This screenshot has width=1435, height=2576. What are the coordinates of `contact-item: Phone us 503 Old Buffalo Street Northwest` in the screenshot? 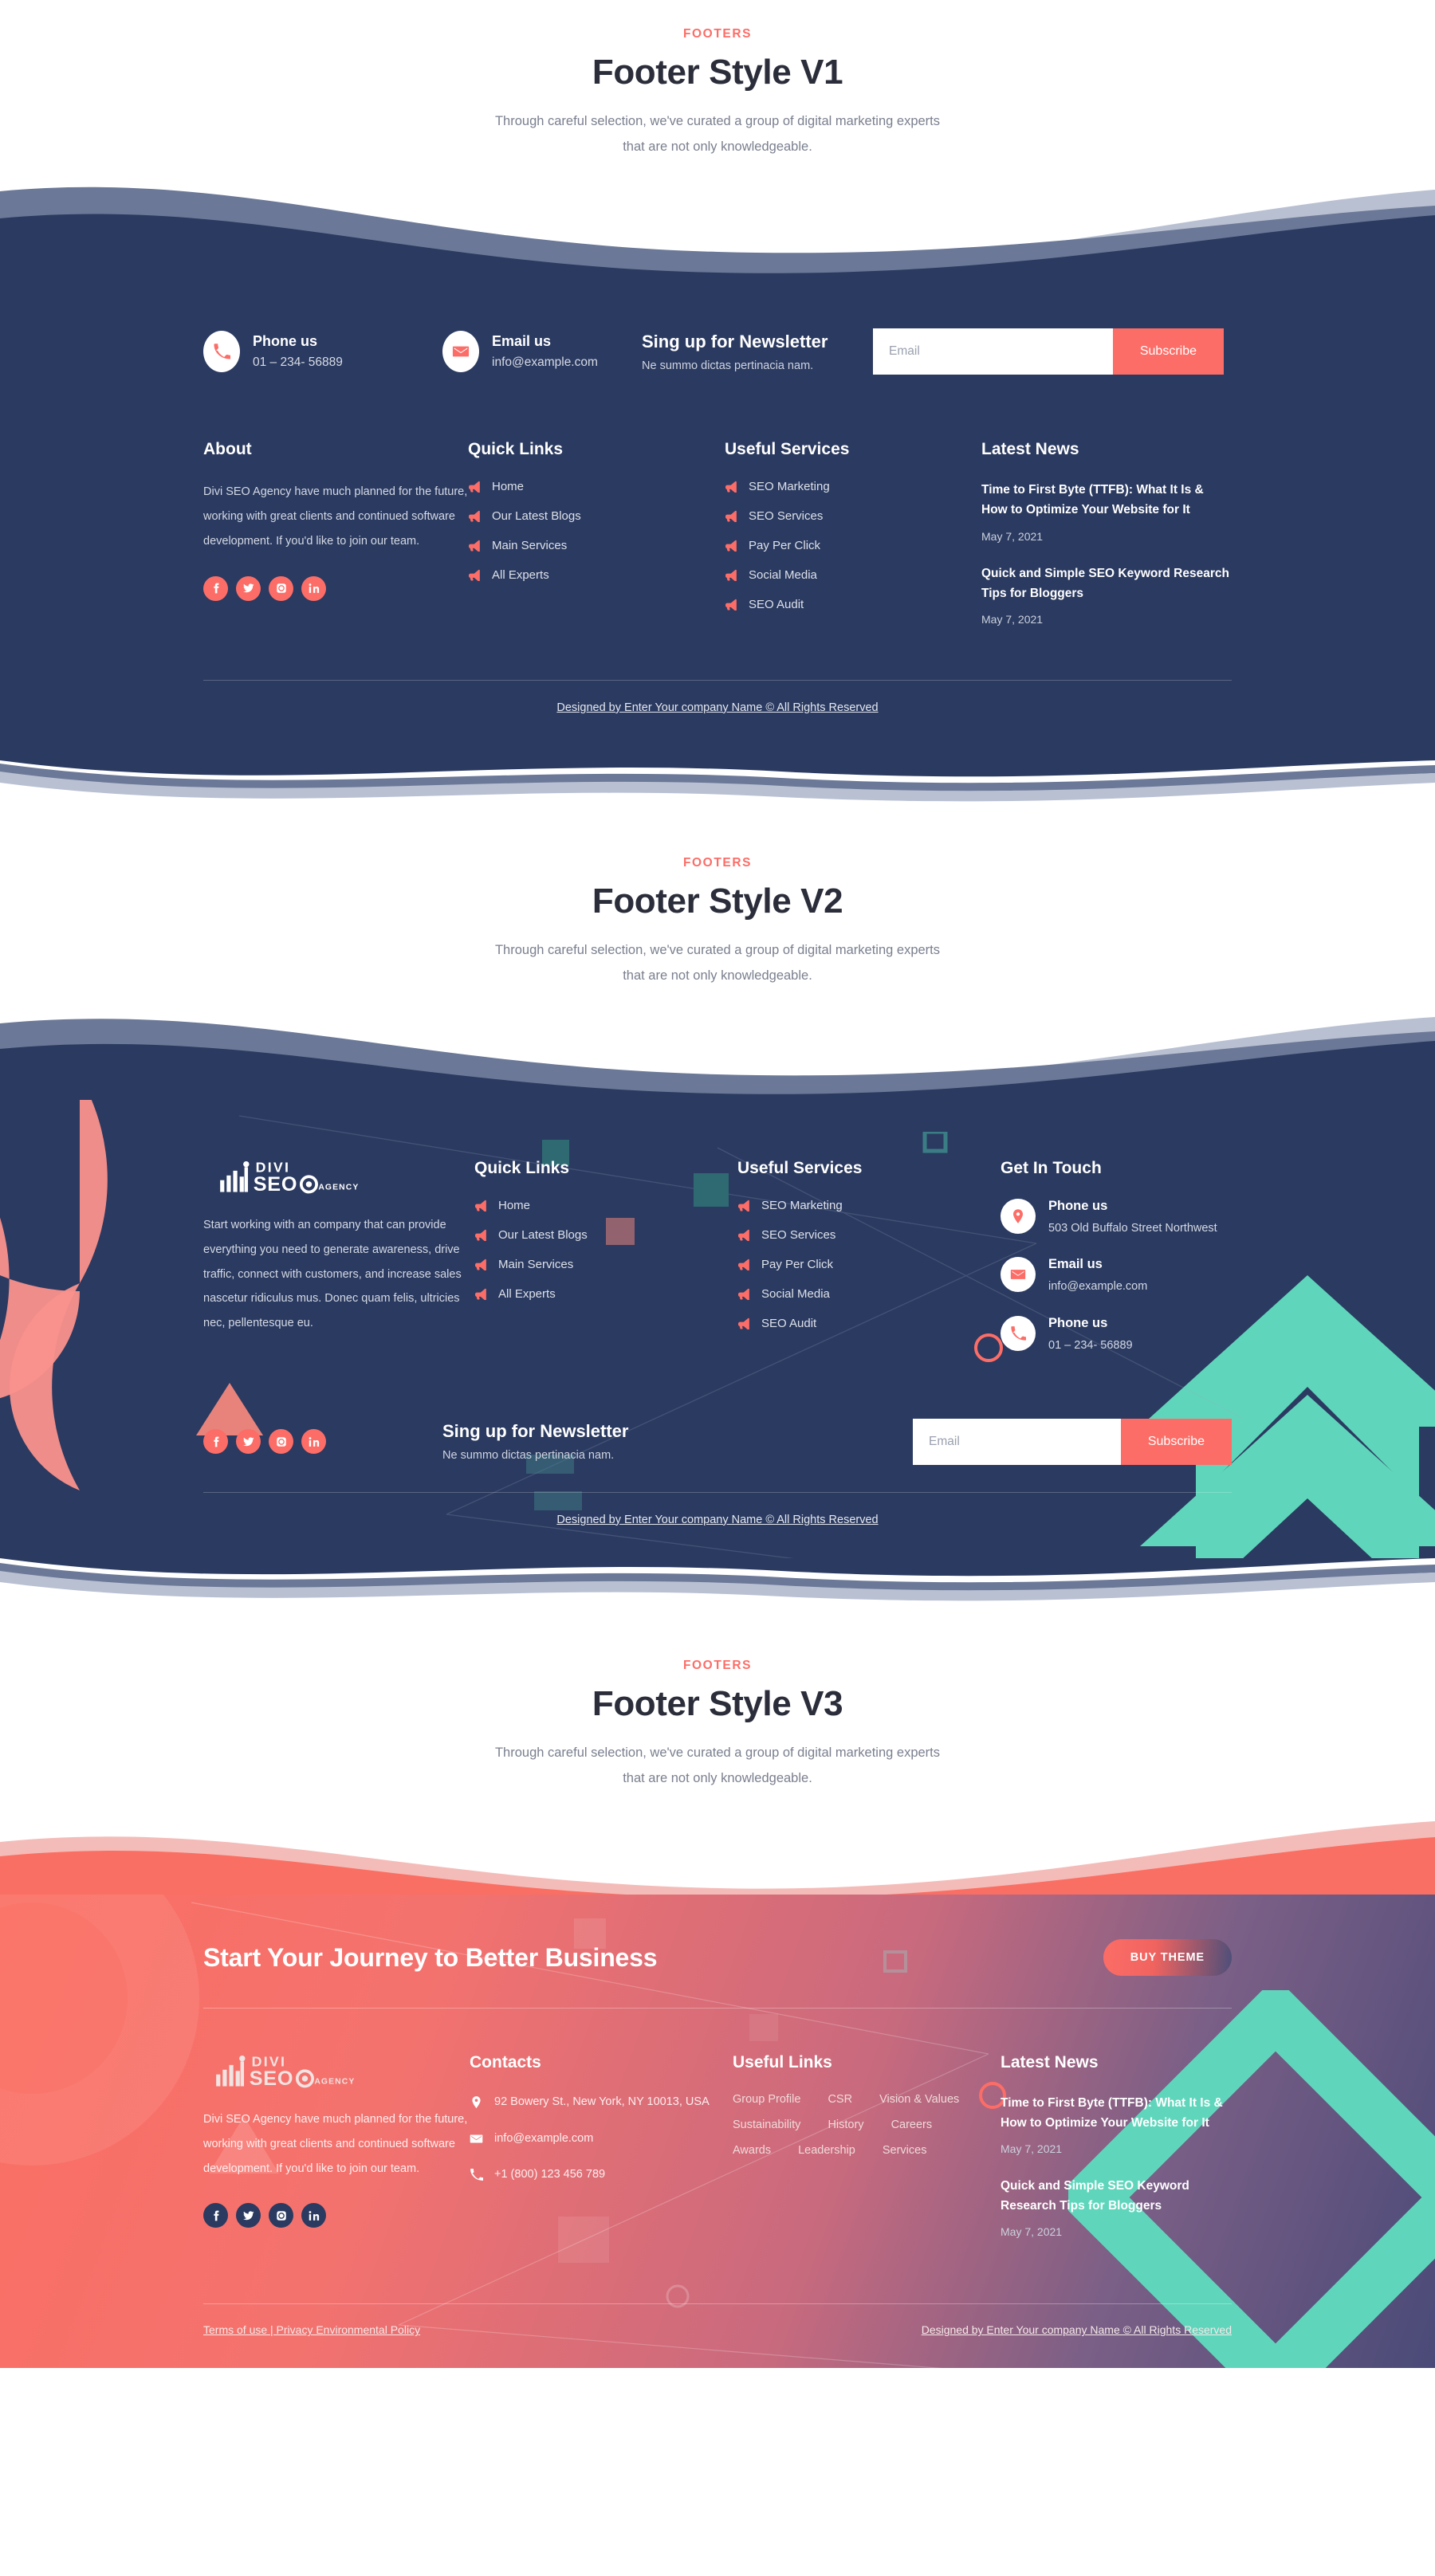 It's located at (1116, 1218).